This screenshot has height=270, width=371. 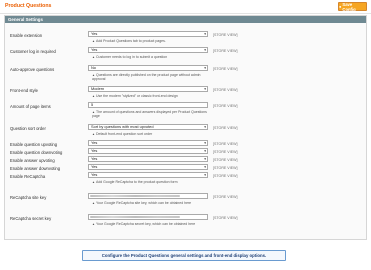 I want to click on page-items-input: 5, so click(x=148, y=105).